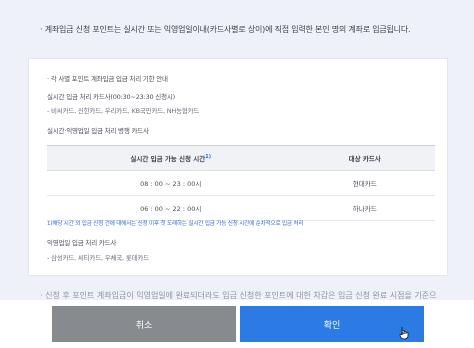  I want to click on table-cell-time: 06 : 00 ~ 22 : 00시, so click(171, 208).